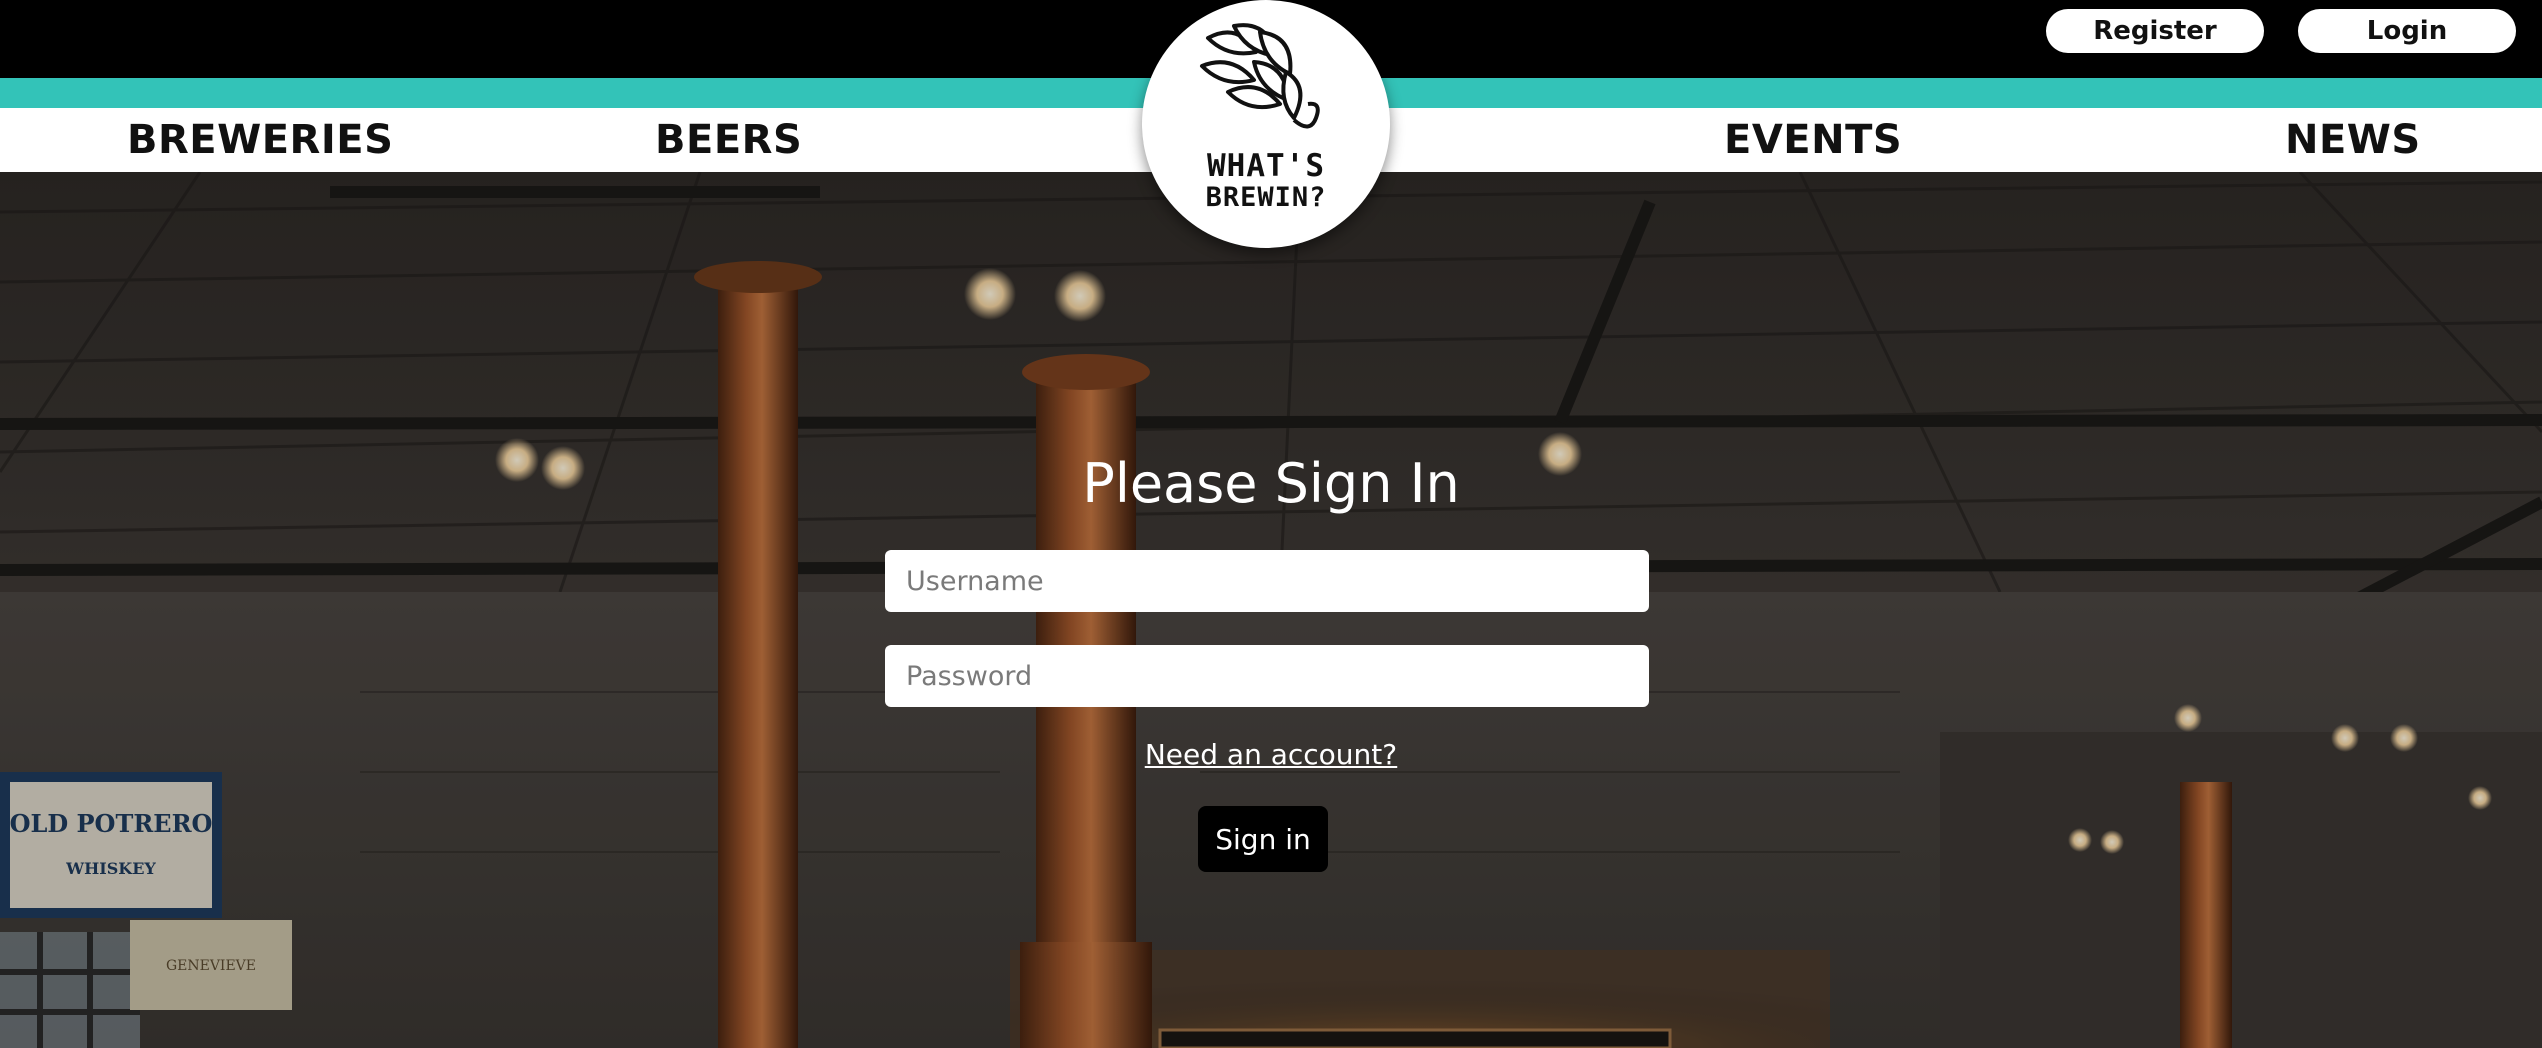  What do you see at coordinates (260, 140) in the screenshot?
I see `nav-breweries: BREWERIES` at bounding box center [260, 140].